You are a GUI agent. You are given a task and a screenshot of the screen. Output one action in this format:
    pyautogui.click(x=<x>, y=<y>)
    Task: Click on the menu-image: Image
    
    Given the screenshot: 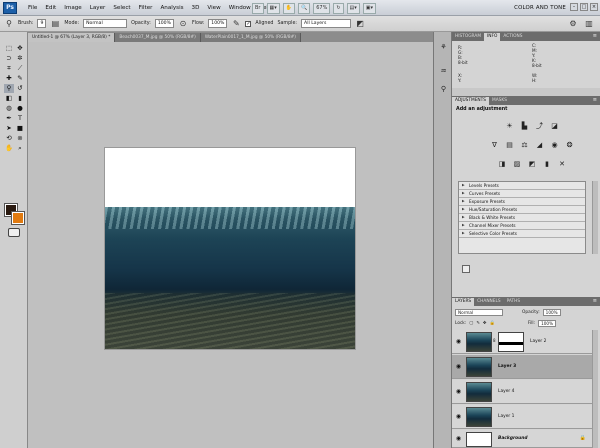 What is the action you would take?
    pyautogui.click(x=73, y=8)
    